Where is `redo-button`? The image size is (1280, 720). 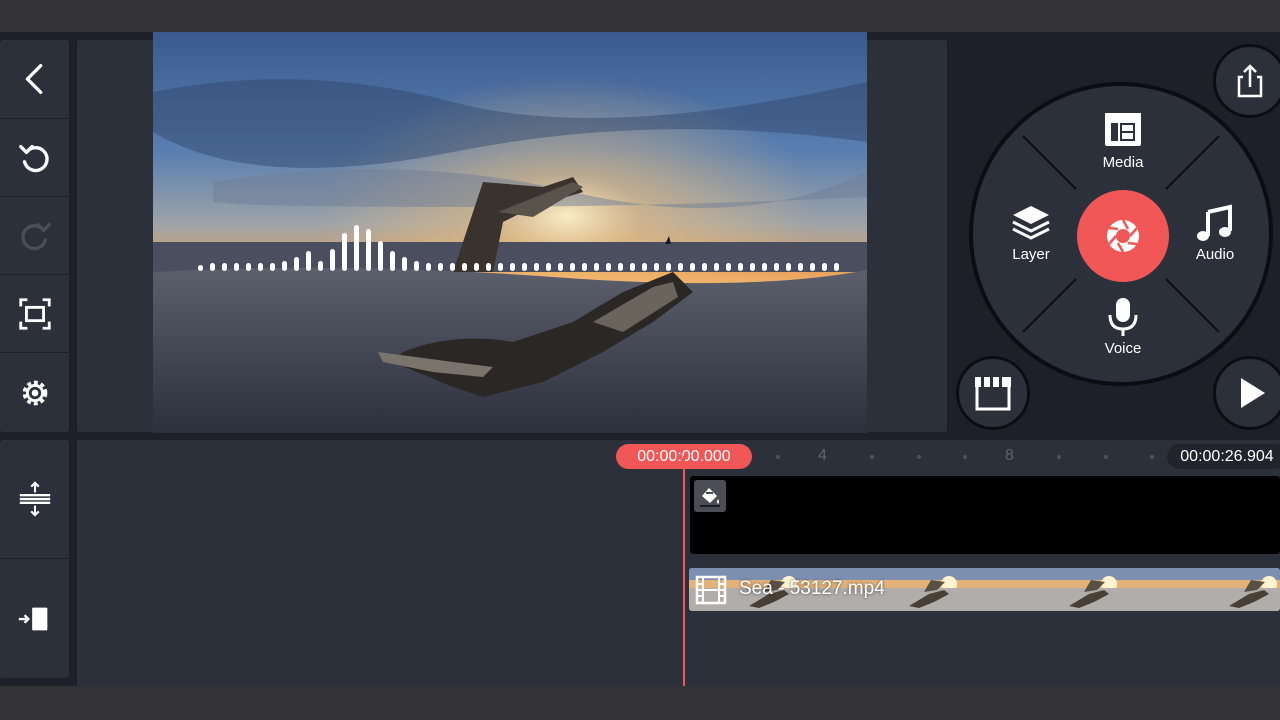
redo-button is located at coordinates (34, 235).